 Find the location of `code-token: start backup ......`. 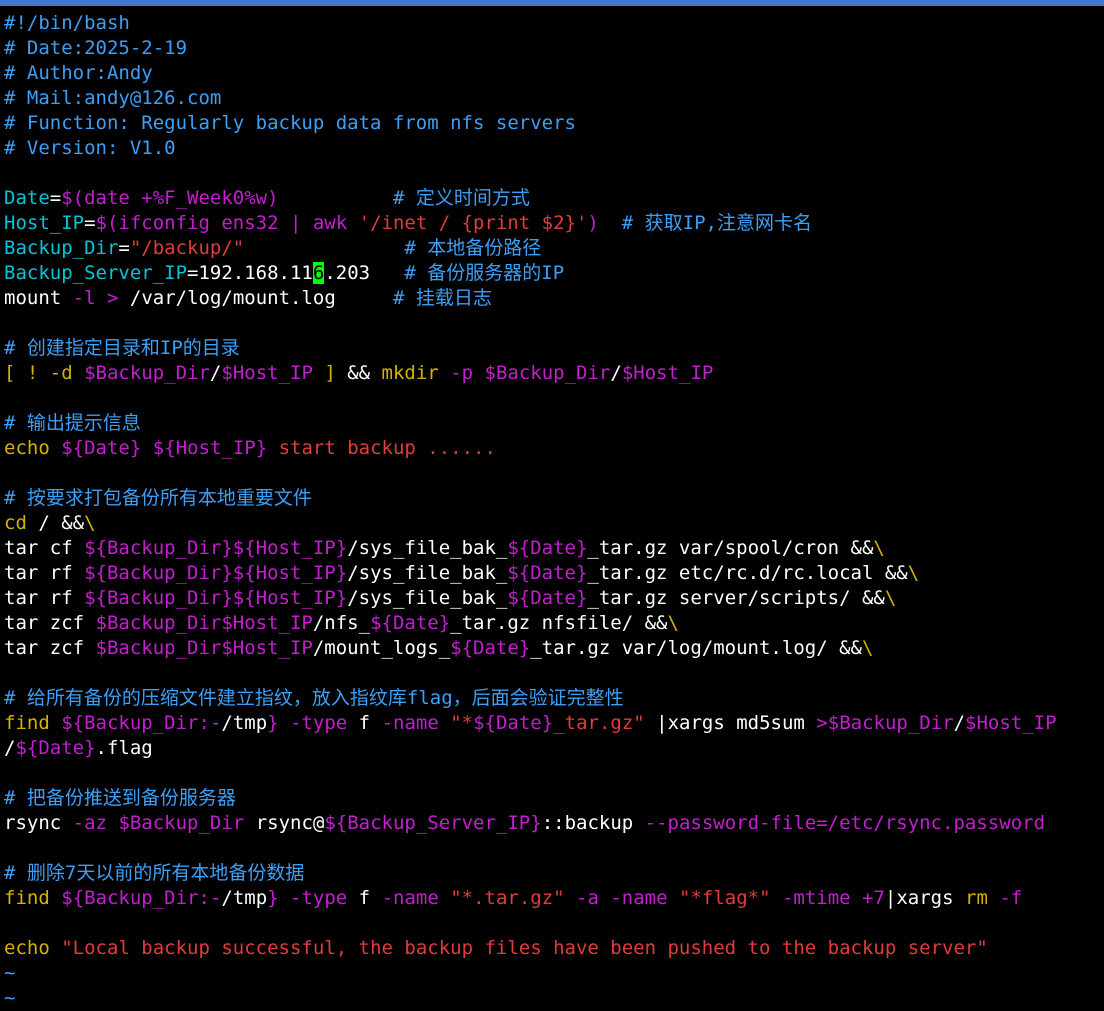

code-token: start backup ...... is located at coordinates (381, 448).